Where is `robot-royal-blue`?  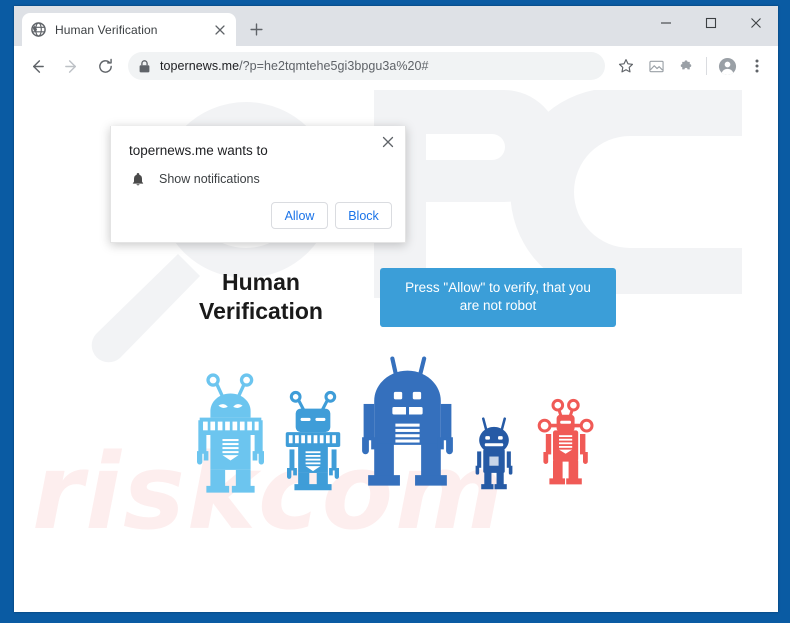 robot-royal-blue is located at coordinates (407, 421).